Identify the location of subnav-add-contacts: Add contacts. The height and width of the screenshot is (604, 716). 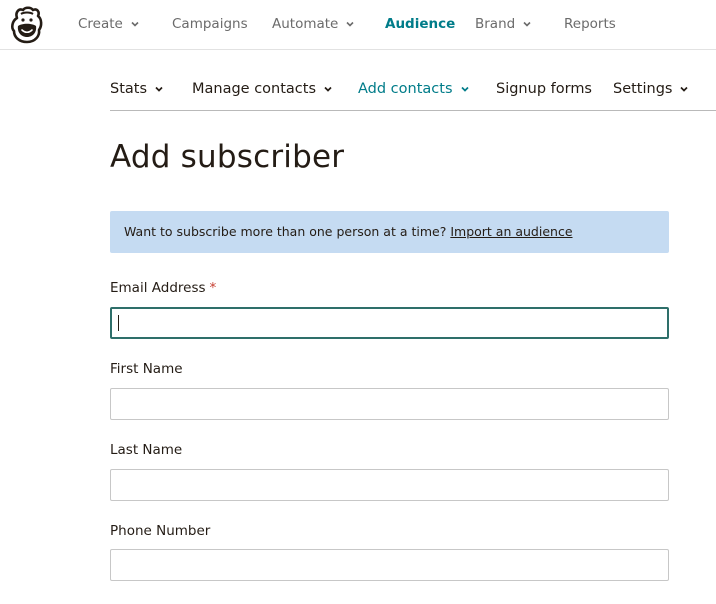
(414, 89).